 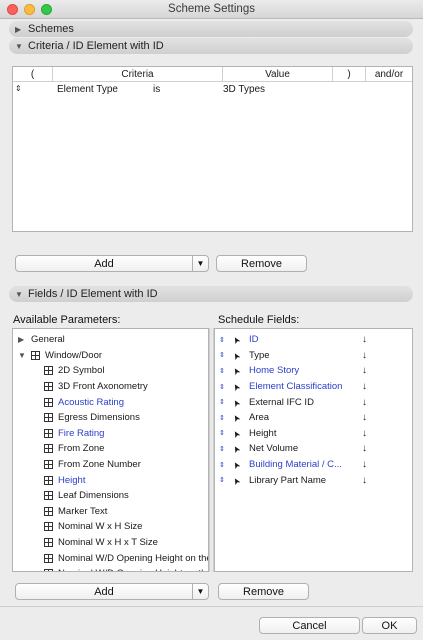 What do you see at coordinates (389, 625) in the screenshot?
I see `ok-button: OK` at bounding box center [389, 625].